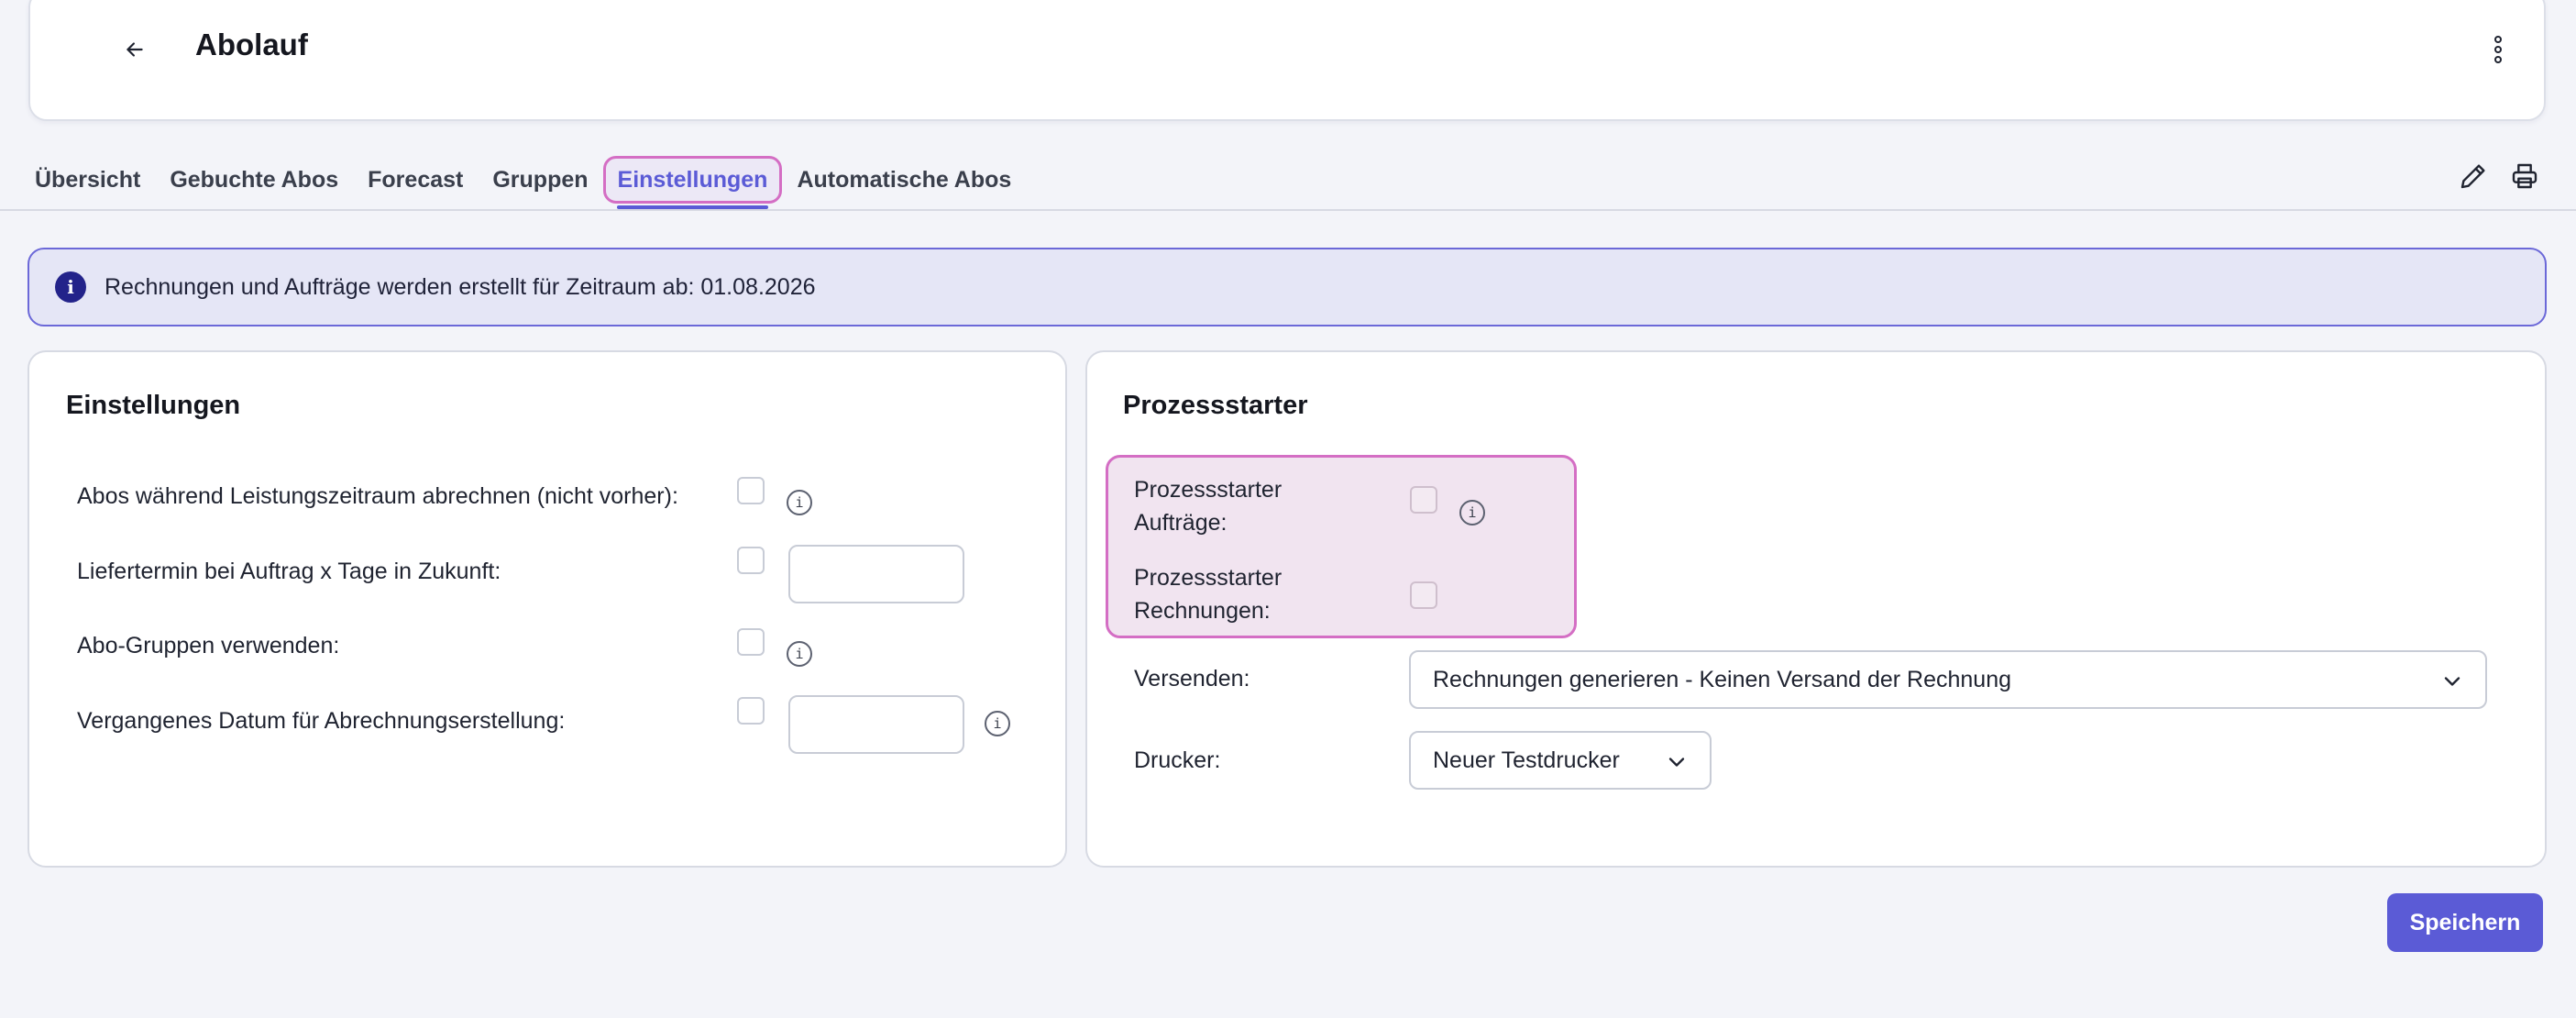  I want to click on print-button, so click(2524, 176).